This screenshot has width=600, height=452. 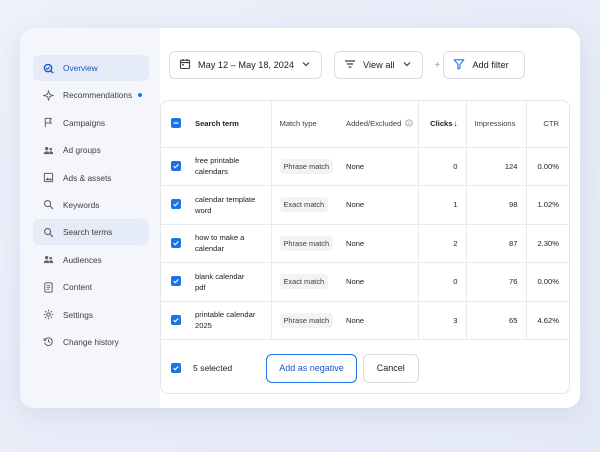 I want to click on view-all-label: View all, so click(x=379, y=65).